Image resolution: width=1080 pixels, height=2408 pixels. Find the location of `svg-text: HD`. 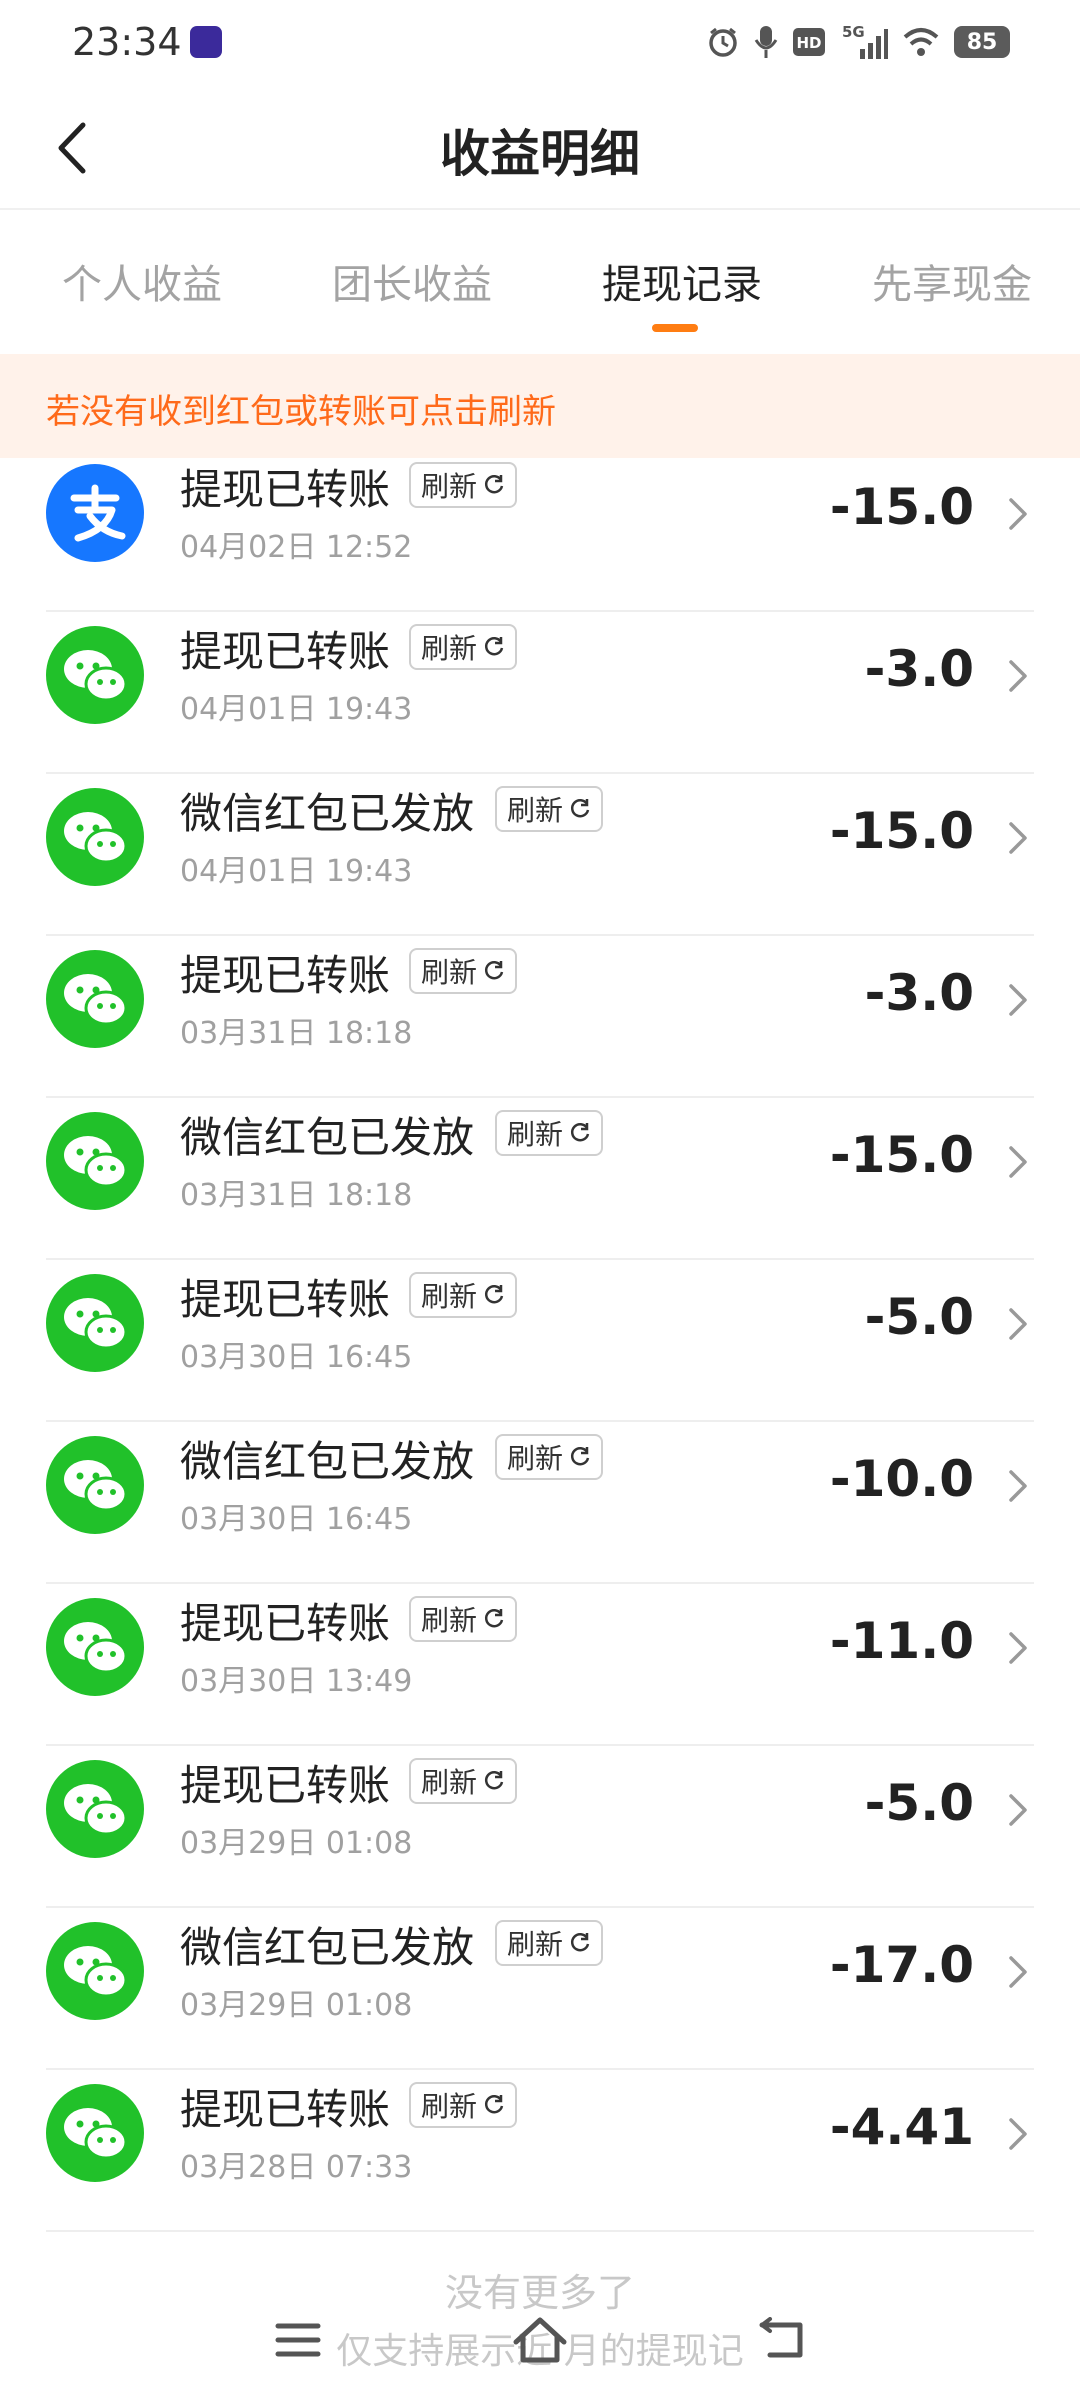

svg-text: HD is located at coordinates (808, 43).